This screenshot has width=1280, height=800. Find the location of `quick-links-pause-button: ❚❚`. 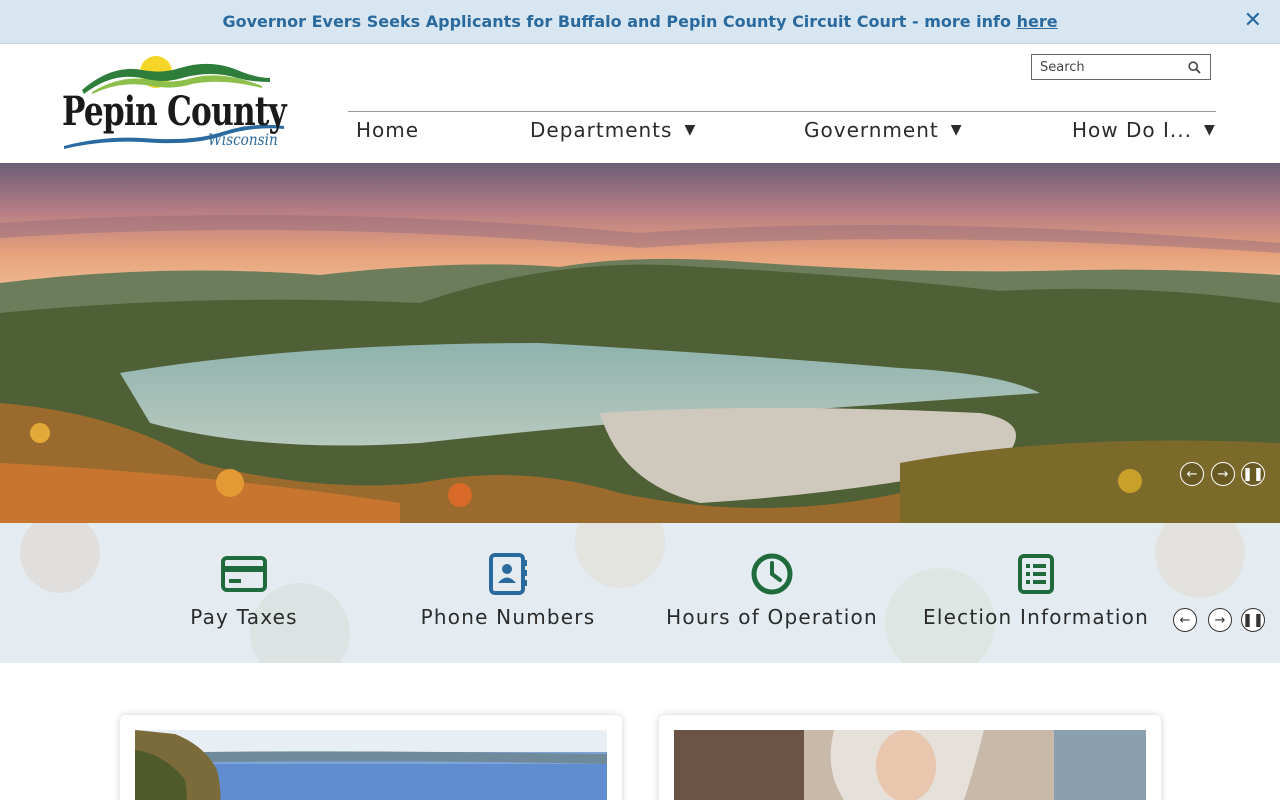

quick-links-pause-button: ❚❚ is located at coordinates (1253, 620).